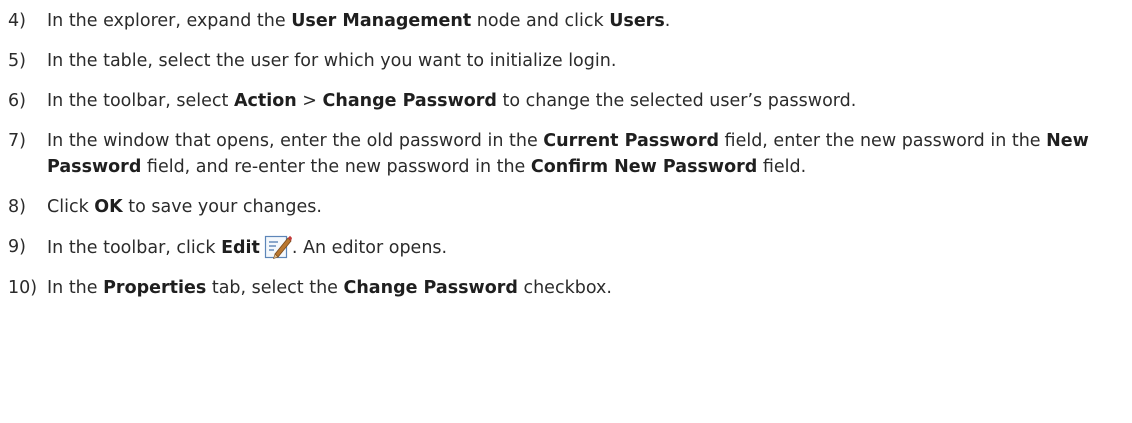  Describe the element at coordinates (369, 248) in the screenshot. I see `step-text-run: . An editor opens.` at that location.